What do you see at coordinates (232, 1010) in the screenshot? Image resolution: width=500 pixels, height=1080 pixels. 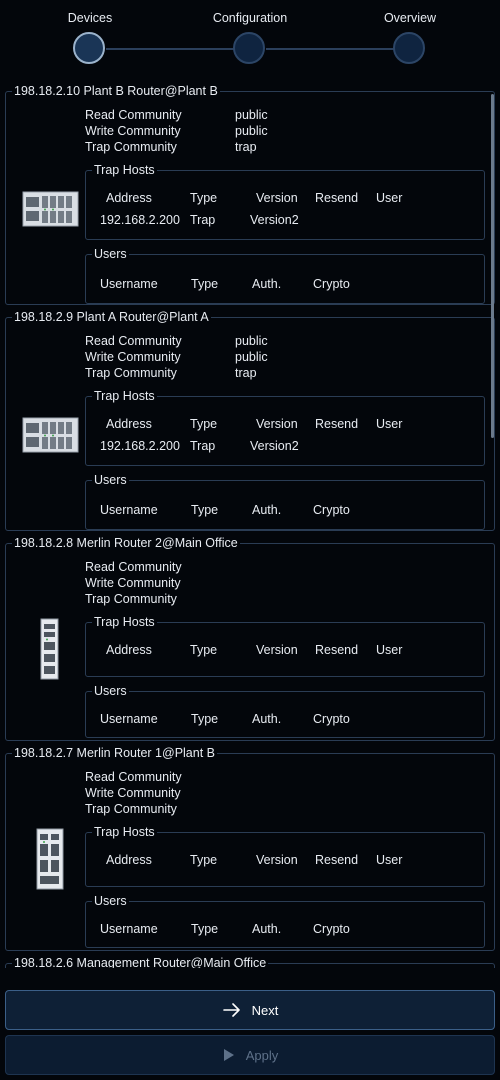 I see `arrow-right-icon` at bounding box center [232, 1010].